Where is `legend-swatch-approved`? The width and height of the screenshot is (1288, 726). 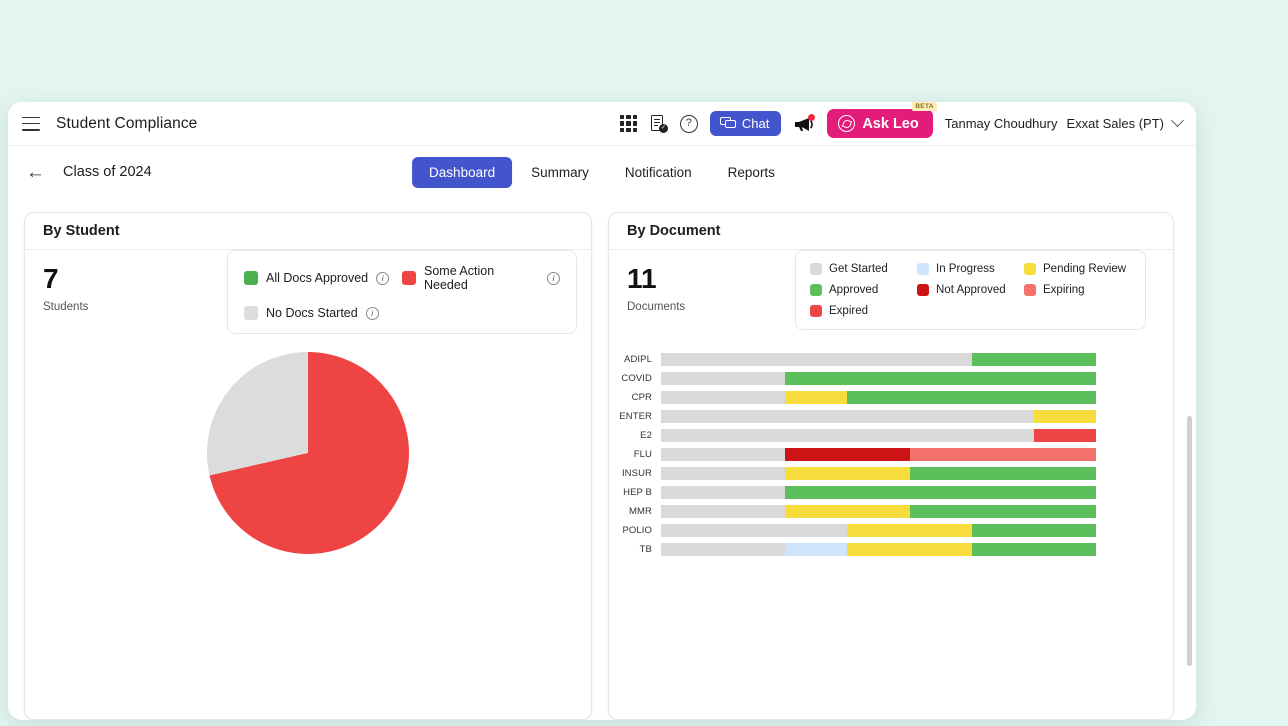
legend-swatch-approved is located at coordinates (816, 290).